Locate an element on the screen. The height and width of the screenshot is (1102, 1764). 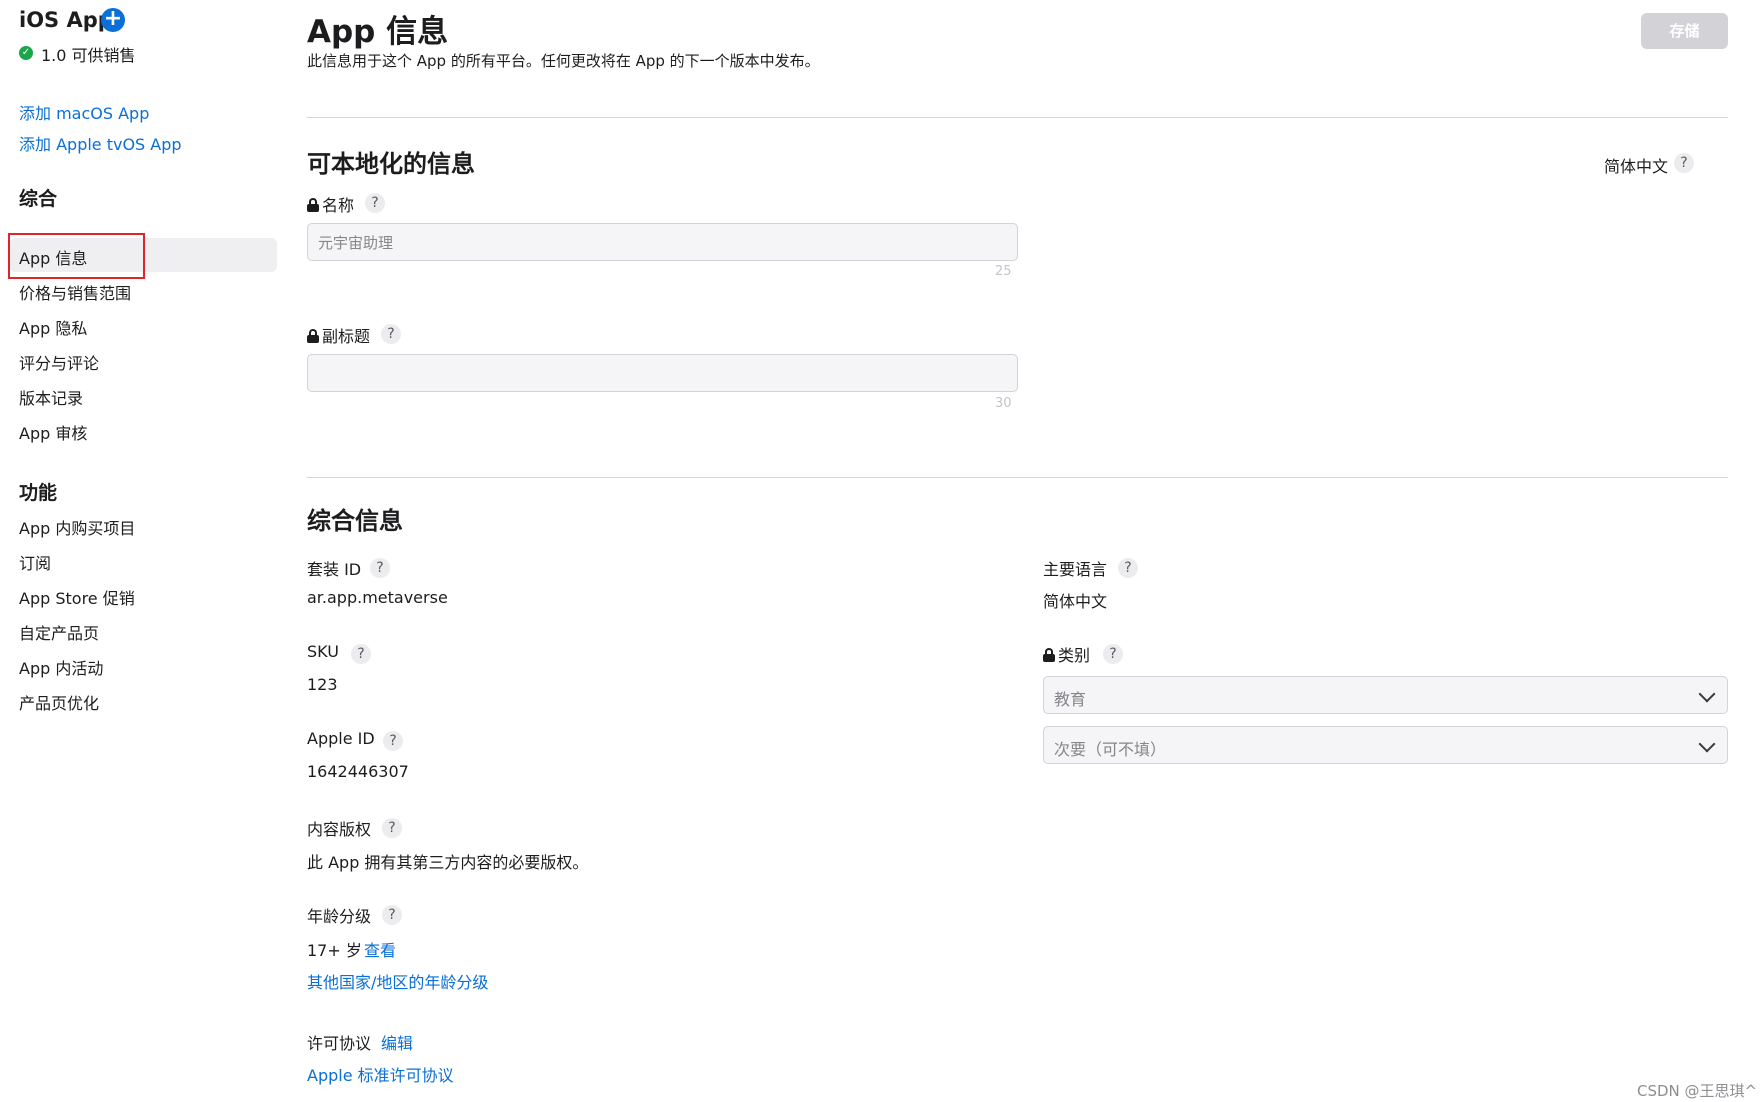
content-rights-help-icon: ? is located at coordinates (392, 828).